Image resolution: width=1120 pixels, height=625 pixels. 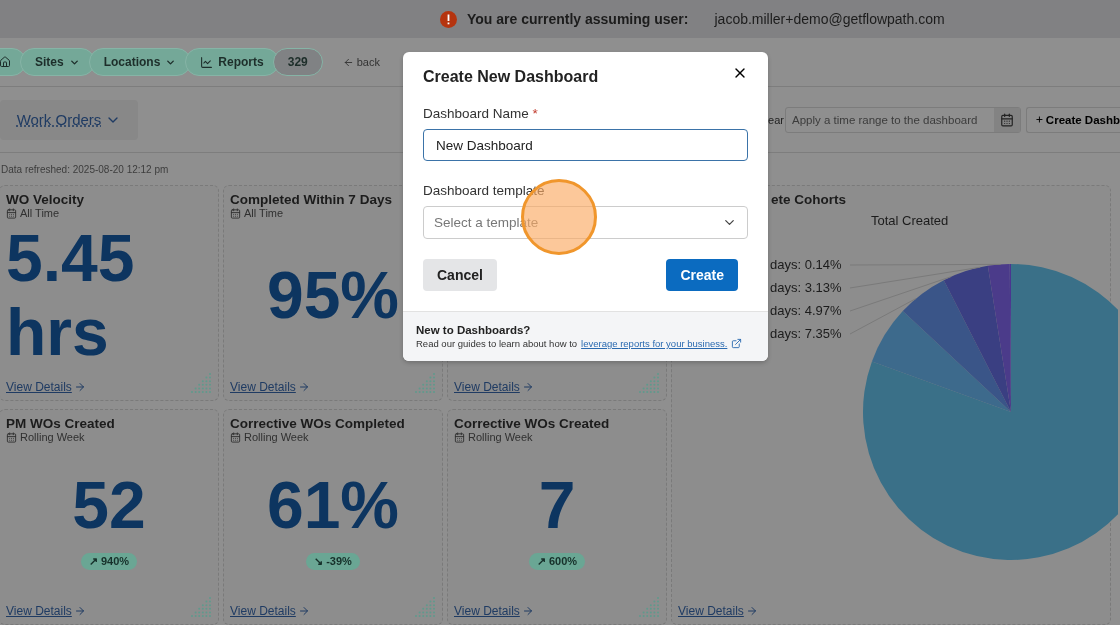 What do you see at coordinates (311, 199) in the screenshot?
I see `card-title: Completed Within 7 Days` at bounding box center [311, 199].